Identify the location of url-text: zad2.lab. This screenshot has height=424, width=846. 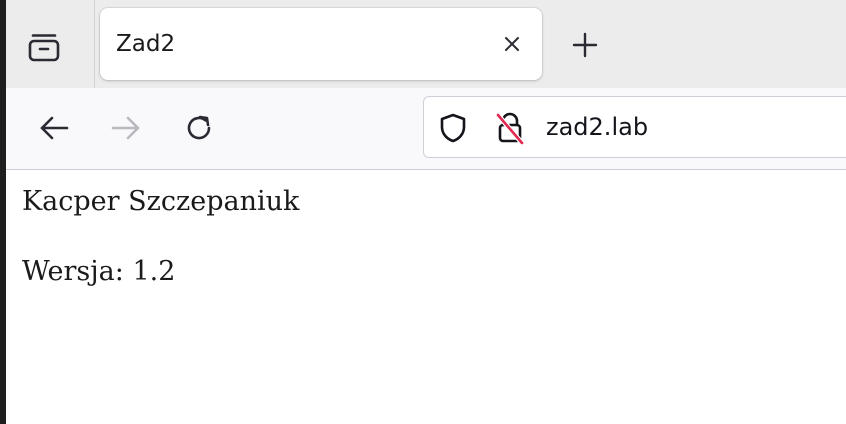
(597, 127).